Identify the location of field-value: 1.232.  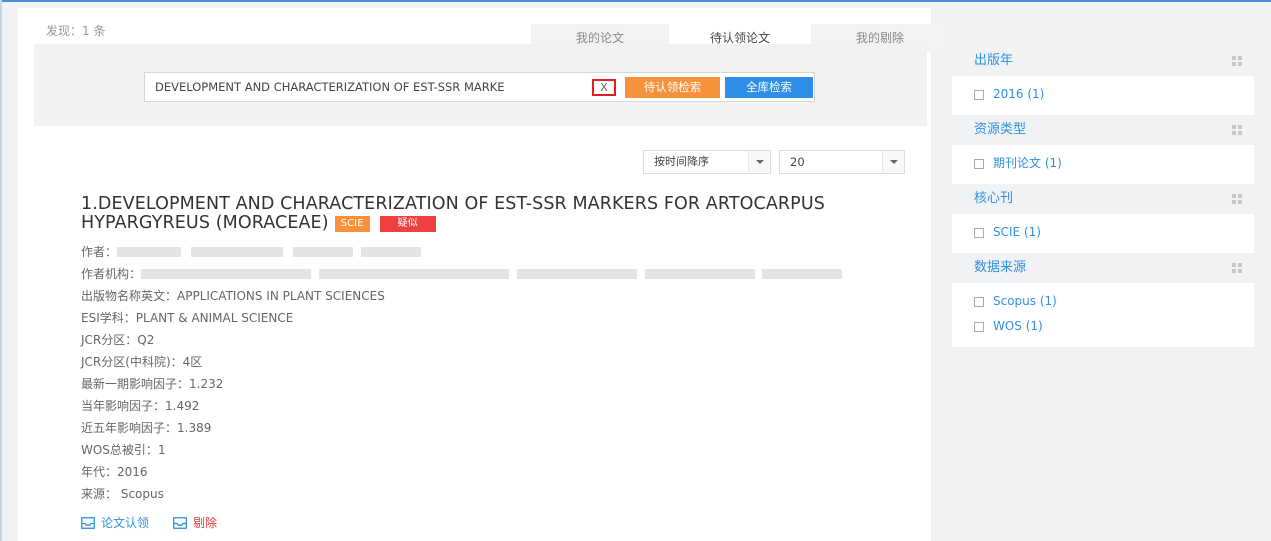
(206, 384).